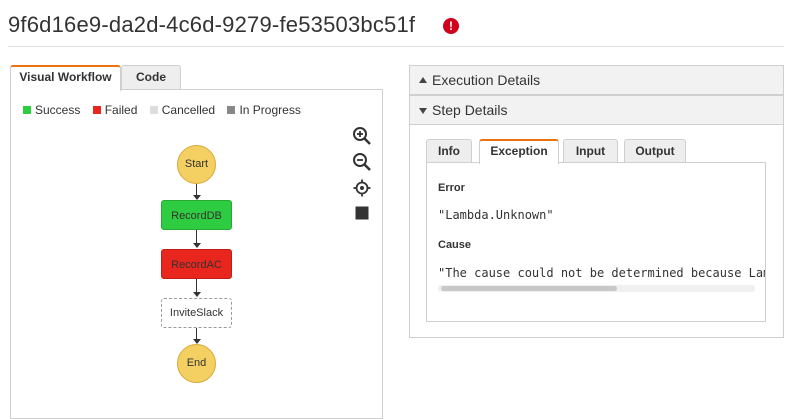 Image resolution: width=800 pixels, height=419 pixels. What do you see at coordinates (196, 313) in the screenshot?
I see `state-inviteslack: InviteSlack` at bounding box center [196, 313].